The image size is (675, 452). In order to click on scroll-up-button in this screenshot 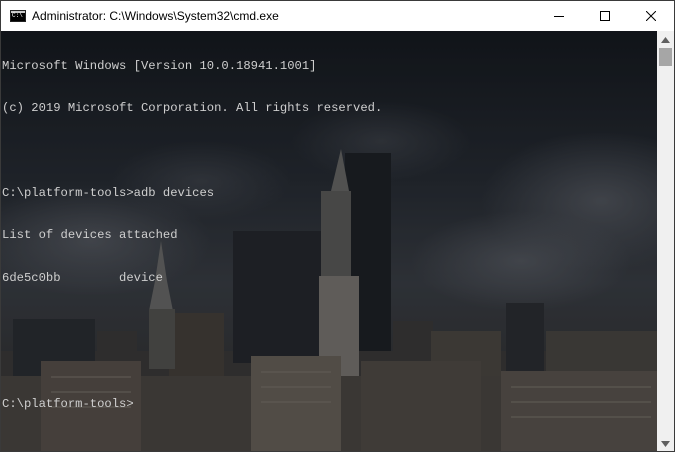, I will do `click(665, 39)`.